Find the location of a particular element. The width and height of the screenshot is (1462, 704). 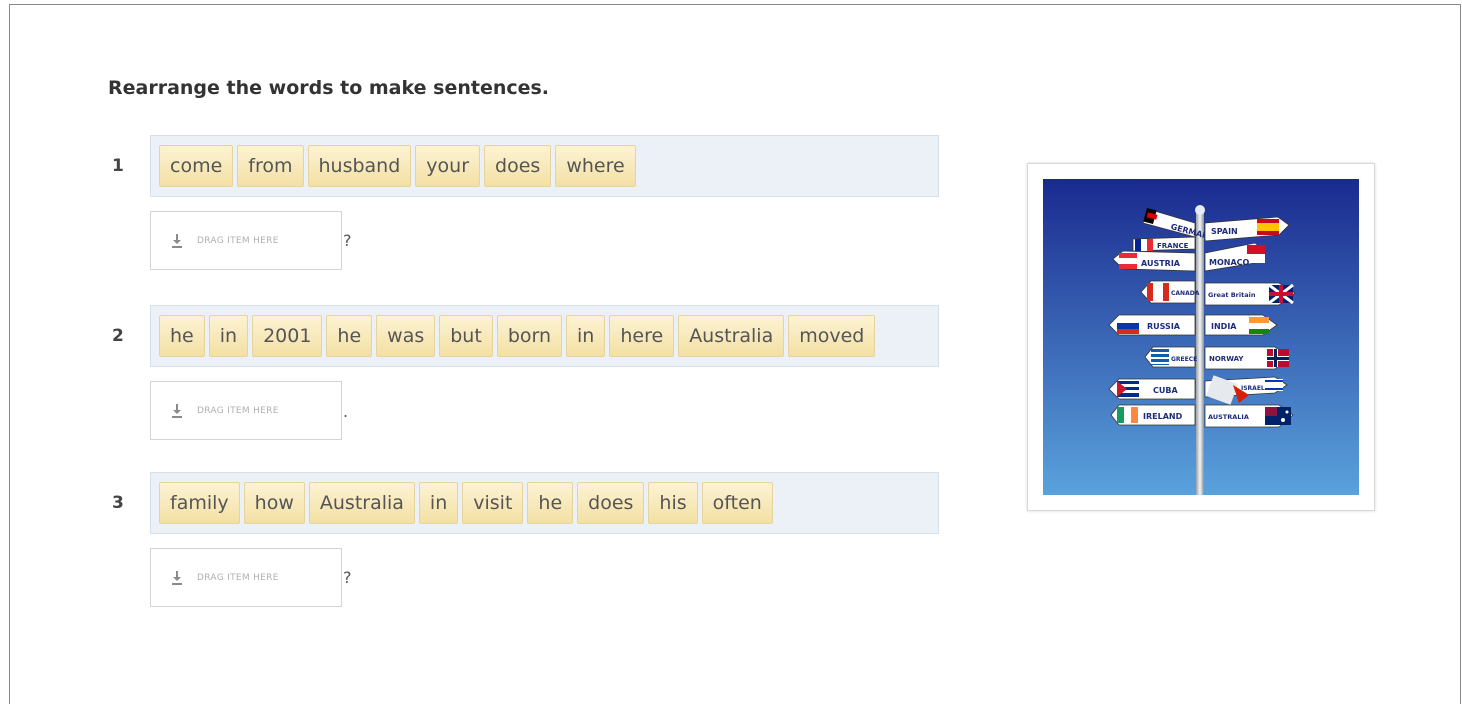

sign-norway: NORWAY is located at coordinates (1247, 358).